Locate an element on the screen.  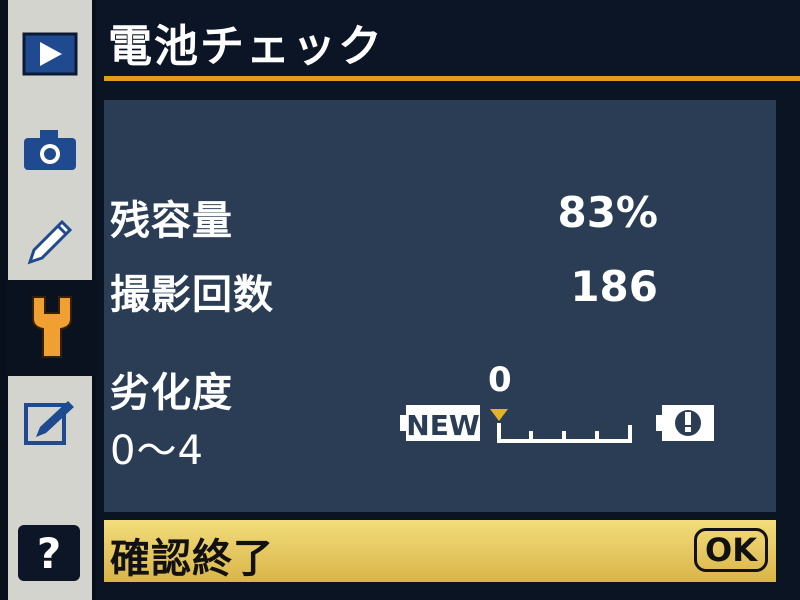
battery-age-label: 劣化度 is located at coordinates (171, 393).